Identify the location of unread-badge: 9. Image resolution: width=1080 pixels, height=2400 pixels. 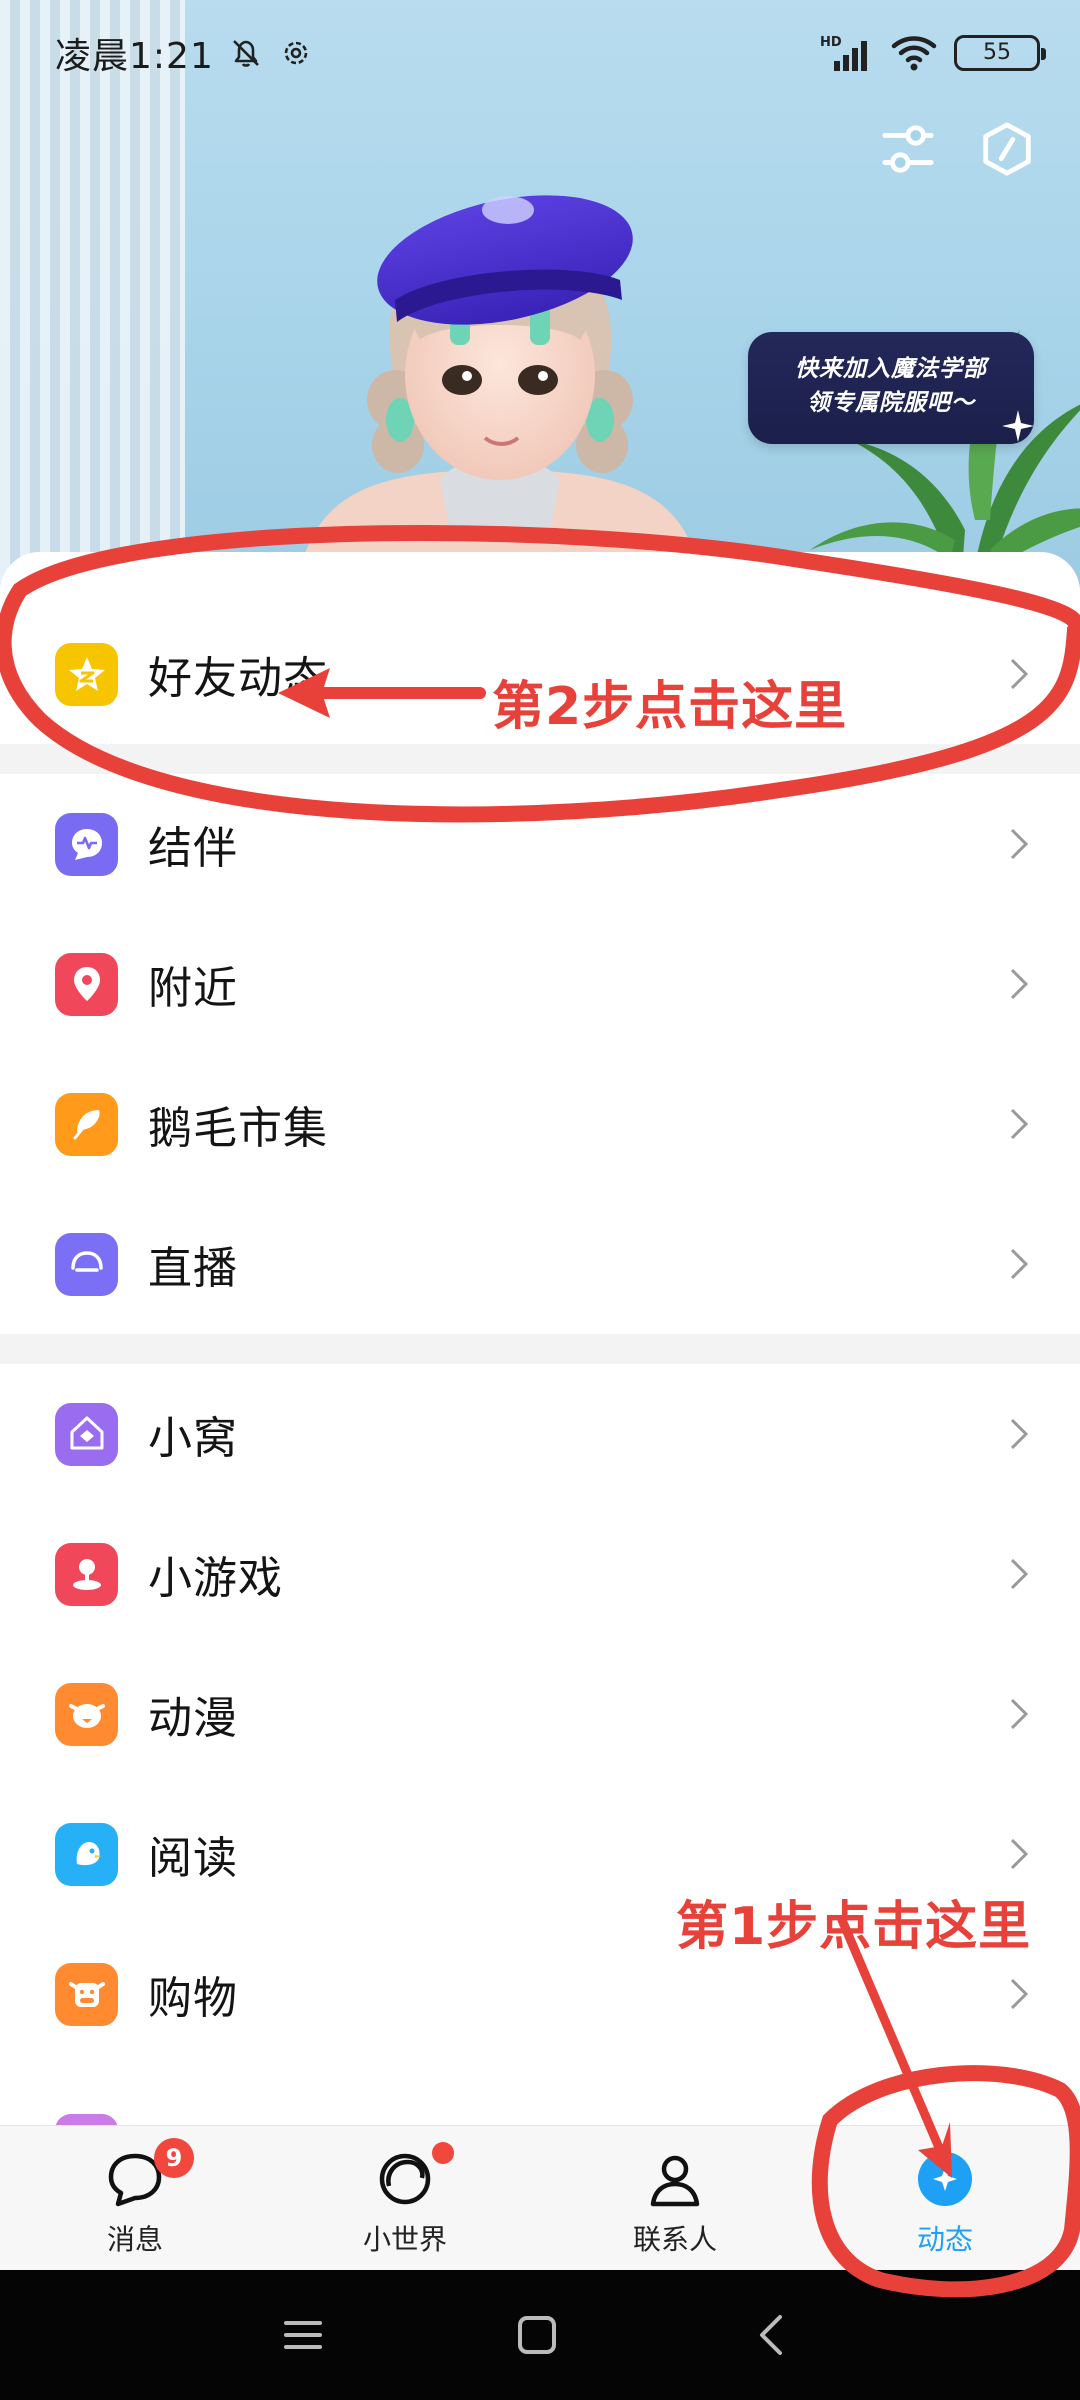
(174, 2158).